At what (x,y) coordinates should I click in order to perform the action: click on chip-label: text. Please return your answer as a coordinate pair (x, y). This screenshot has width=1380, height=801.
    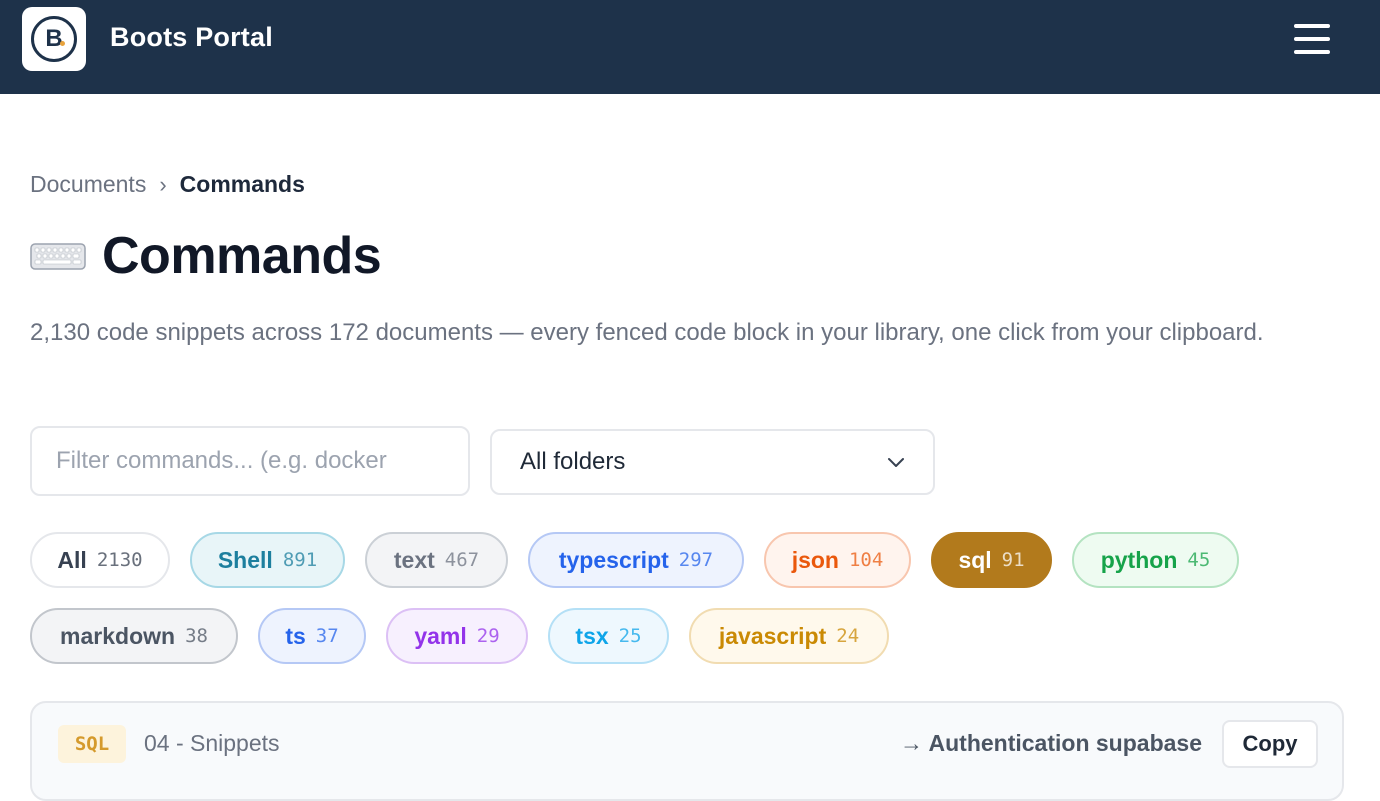
    Looking at the image, I should click on (414, 559).